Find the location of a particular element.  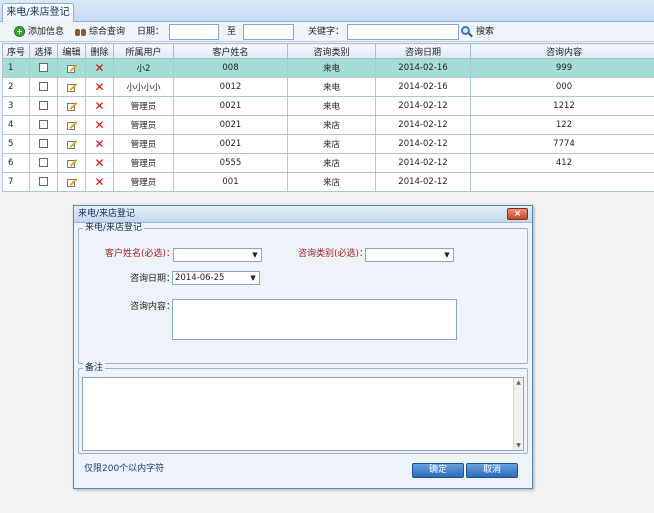

add-info-button: 添加信息 is located at coordinates (46, 32).